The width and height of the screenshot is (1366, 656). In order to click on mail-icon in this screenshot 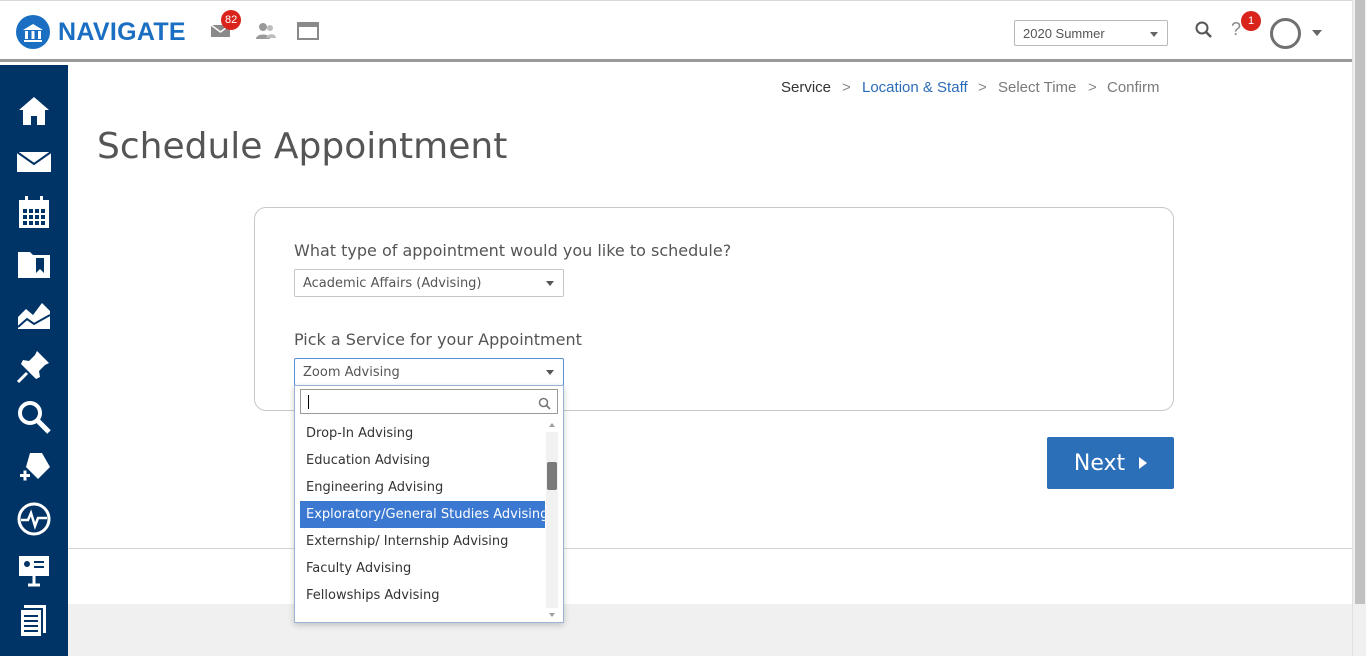, I will do `click(34, 162)`.